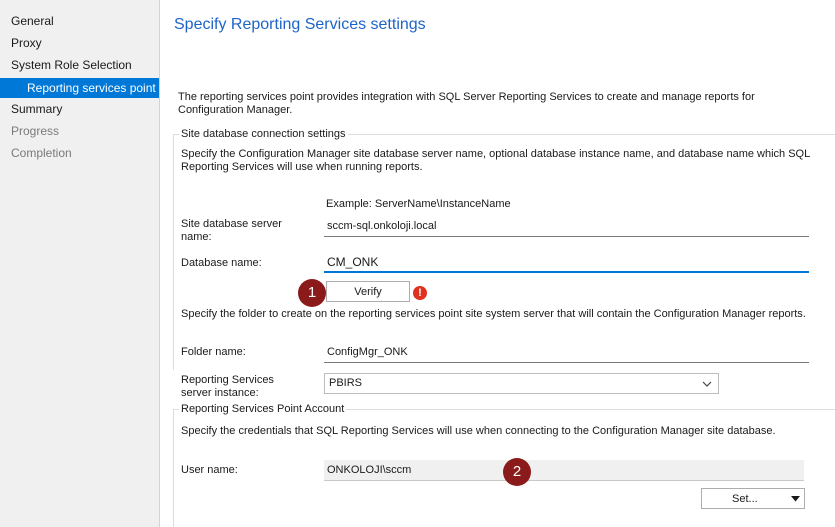 The width and height of the screenshot is (835, 527). What do you see at coordinates (420, 293) in the screenshot?
I see `warning-icon: !` at bounding box center [420, 293].